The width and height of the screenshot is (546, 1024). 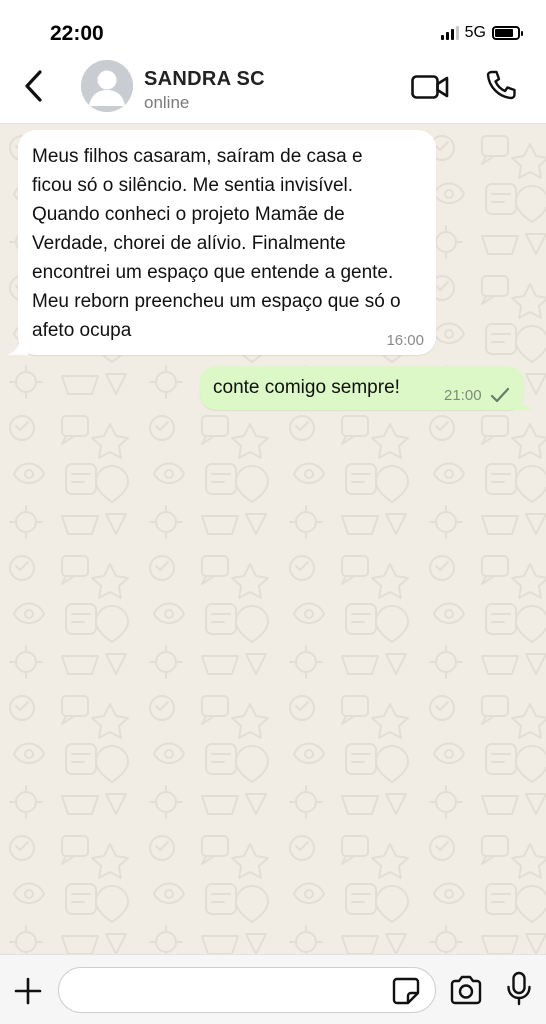 I want to click on status-bar: 22:00 5G, so click(x=273, y=28).